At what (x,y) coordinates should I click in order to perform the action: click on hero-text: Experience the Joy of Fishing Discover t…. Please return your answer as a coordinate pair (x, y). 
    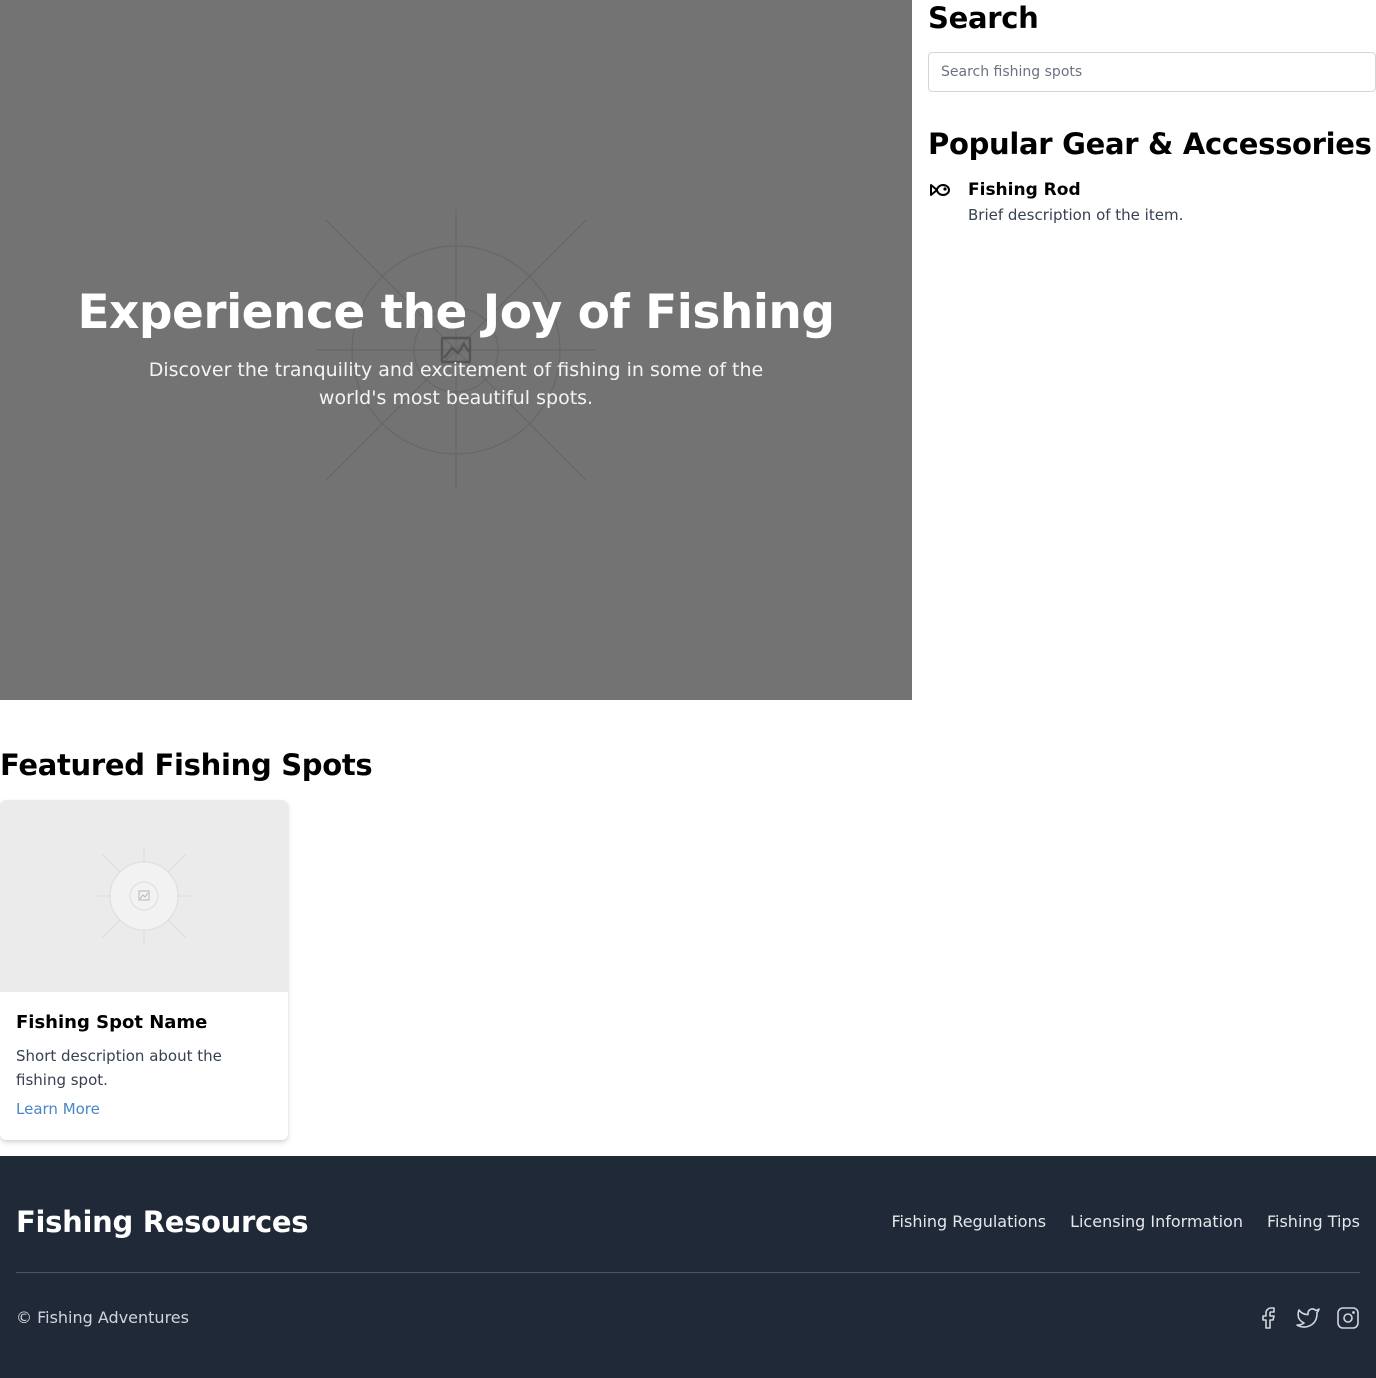
    Looking at the image, I should click on (456, 347).